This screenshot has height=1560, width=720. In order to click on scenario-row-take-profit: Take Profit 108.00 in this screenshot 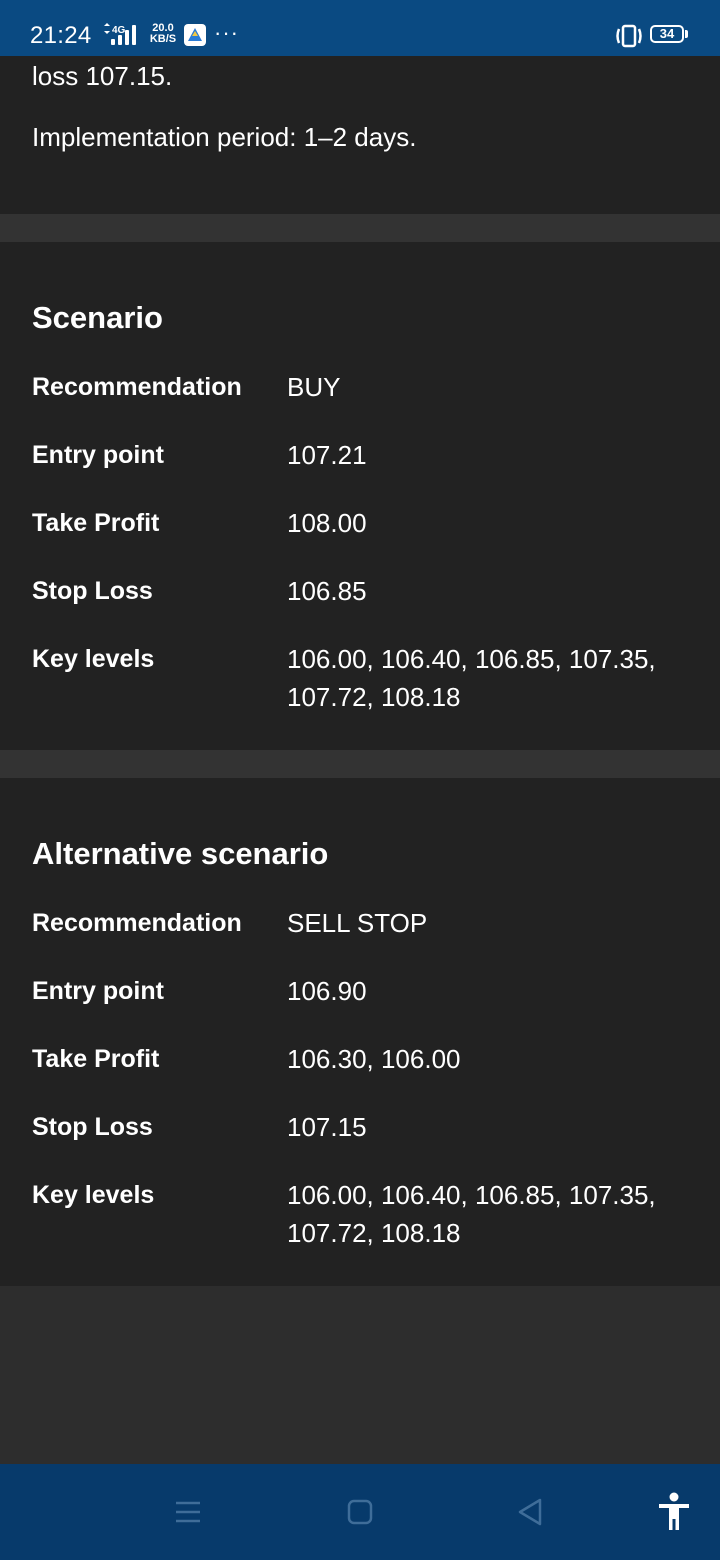, I will do `click(360, 523)`.